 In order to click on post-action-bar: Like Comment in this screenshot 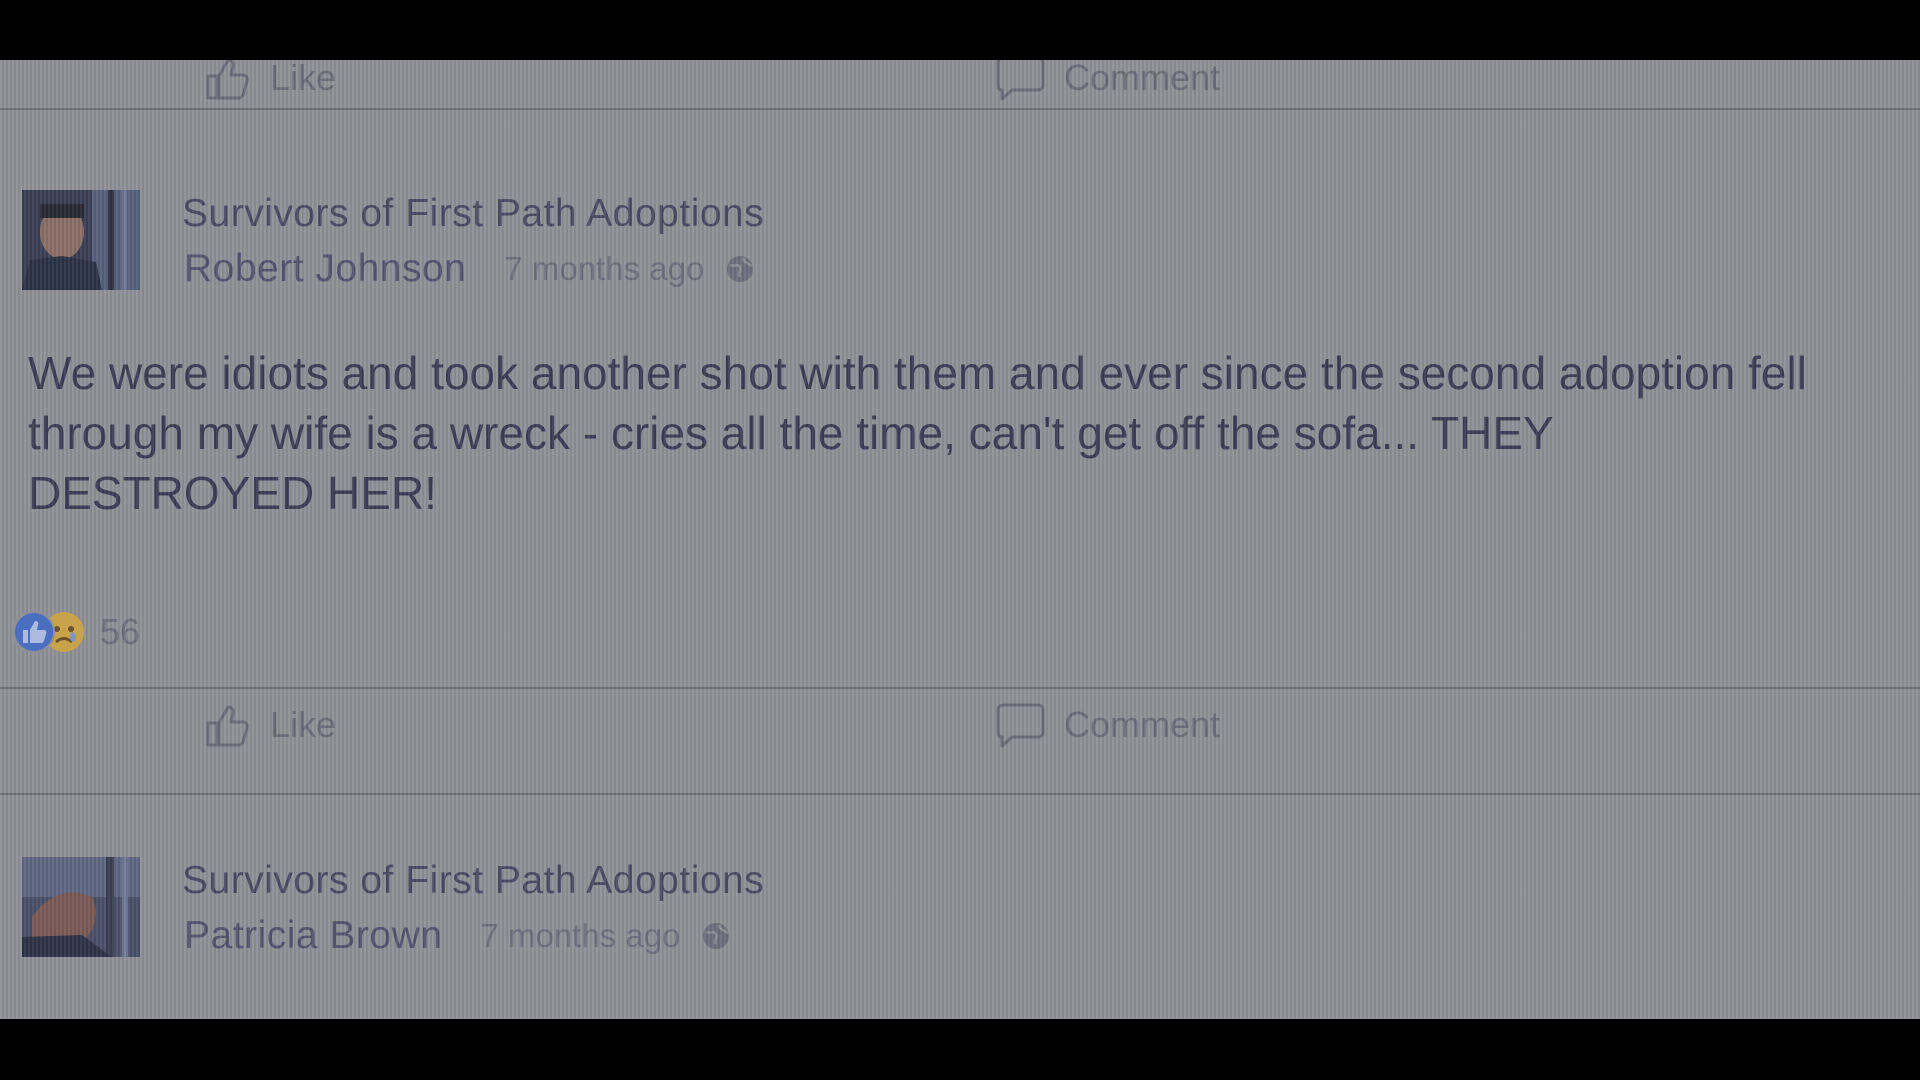, I will do `click(960, 741)`.